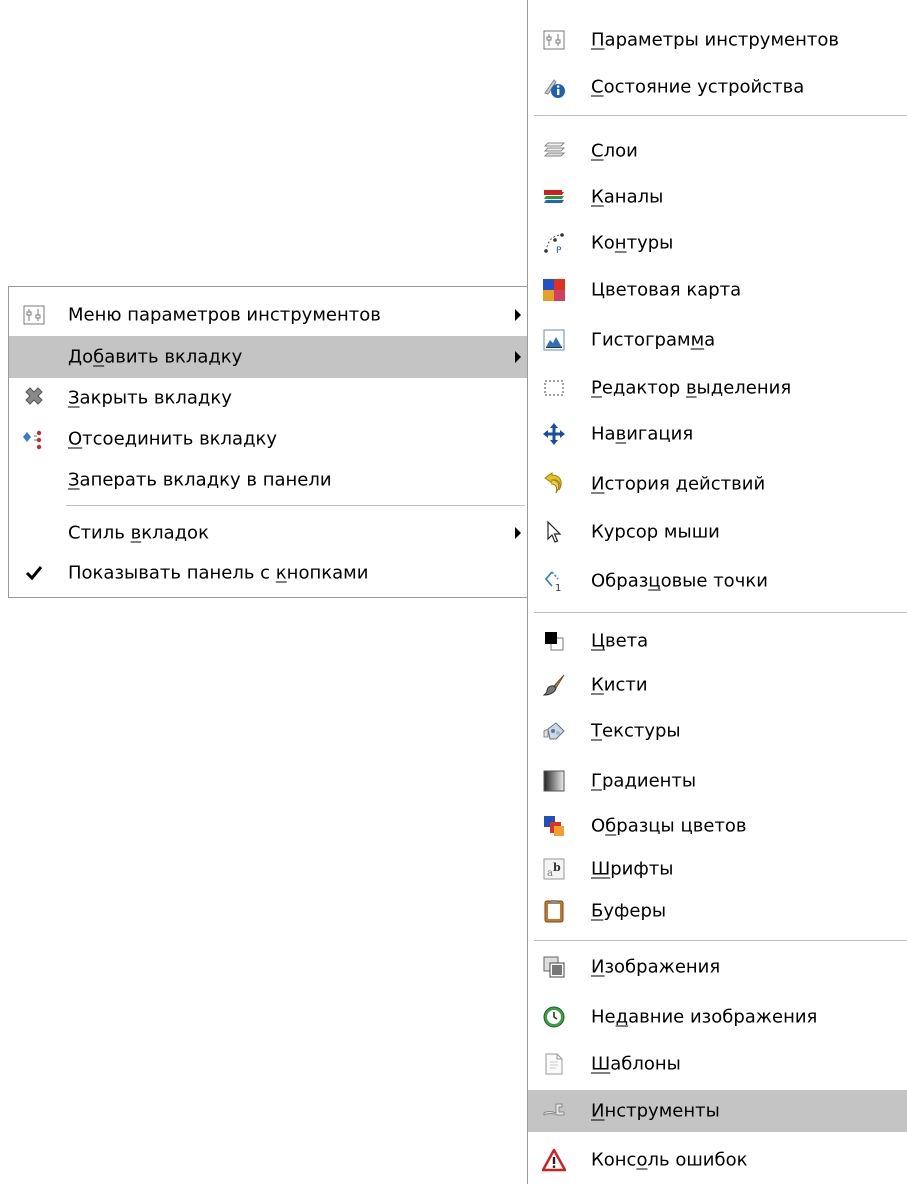  I want to click on channels-icon, so click(554, 197).